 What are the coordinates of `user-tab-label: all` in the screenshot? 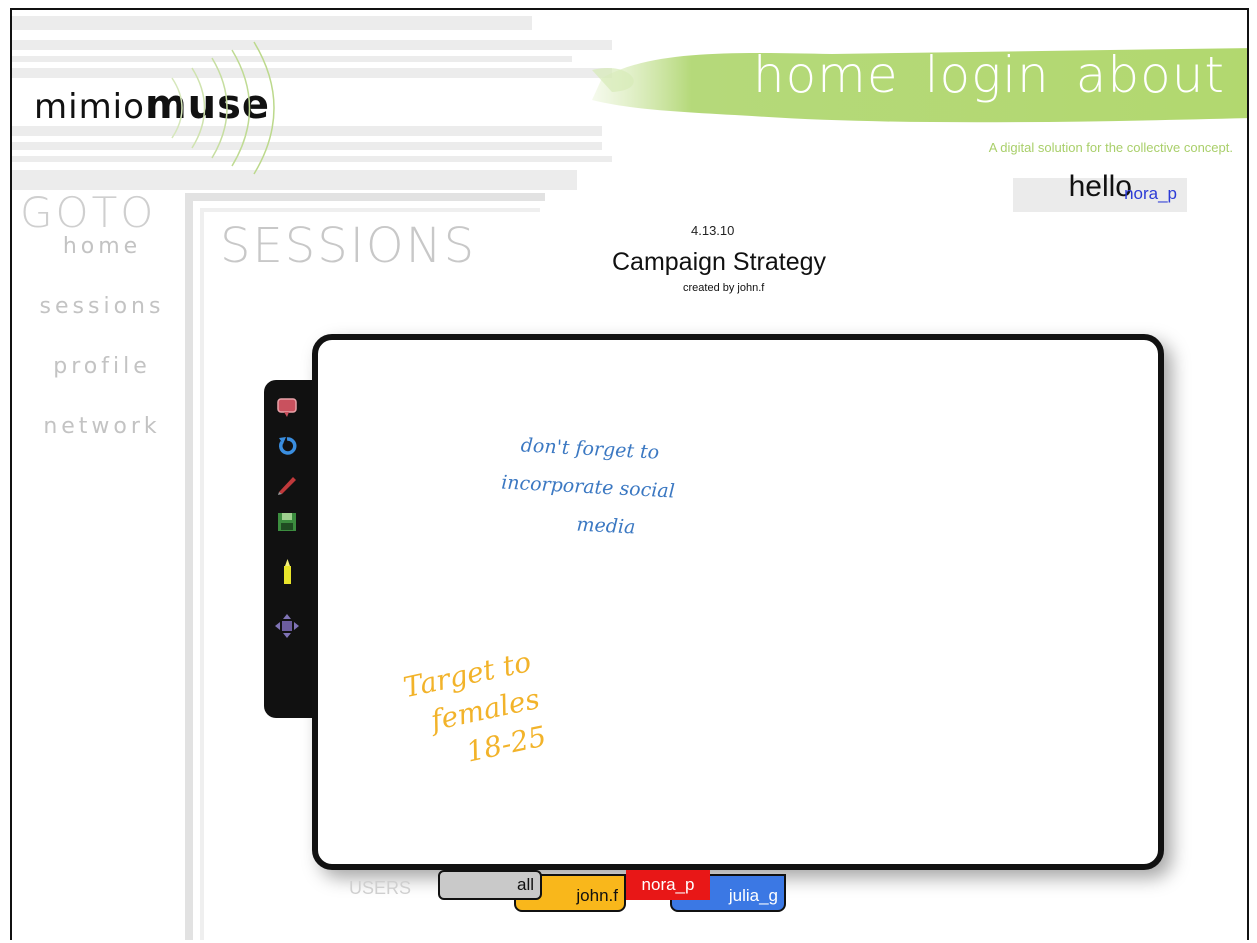 It's located at (525, 884).